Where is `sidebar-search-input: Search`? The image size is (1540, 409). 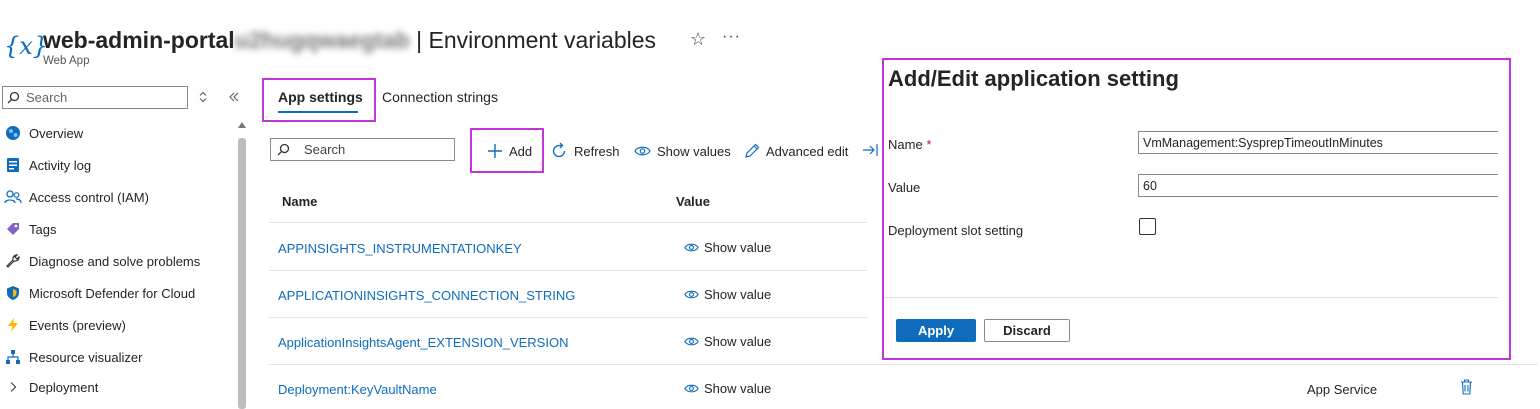
sidebar-search-input: Search is located at coordinates (95, 97).